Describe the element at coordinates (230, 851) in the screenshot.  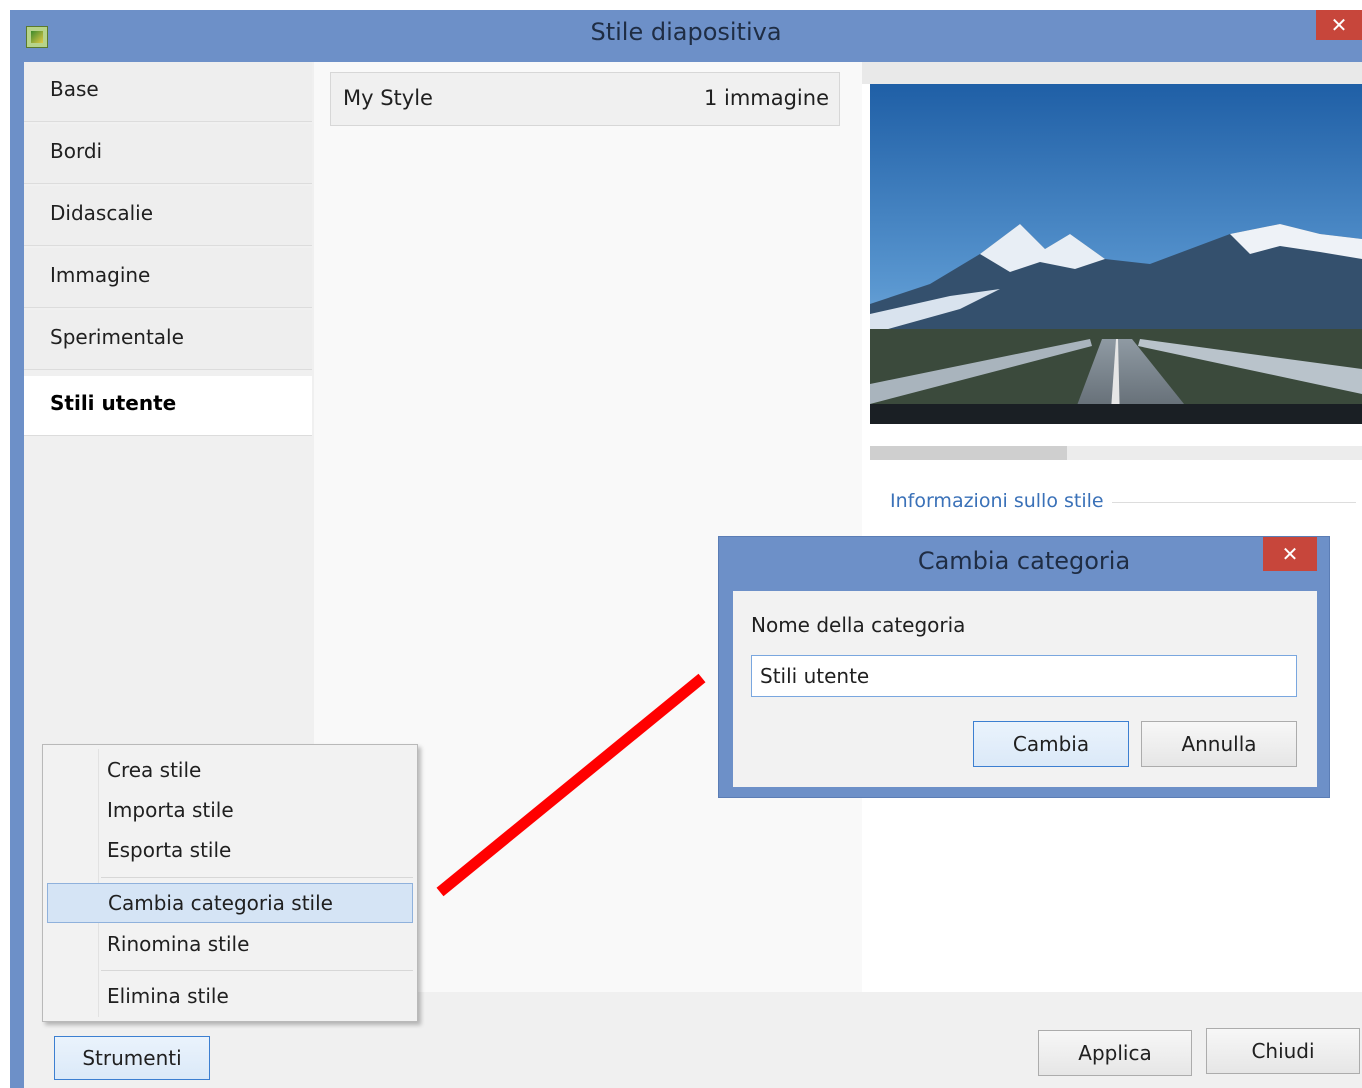
I see `menu-item-export-style: Esporta stile` at that location.